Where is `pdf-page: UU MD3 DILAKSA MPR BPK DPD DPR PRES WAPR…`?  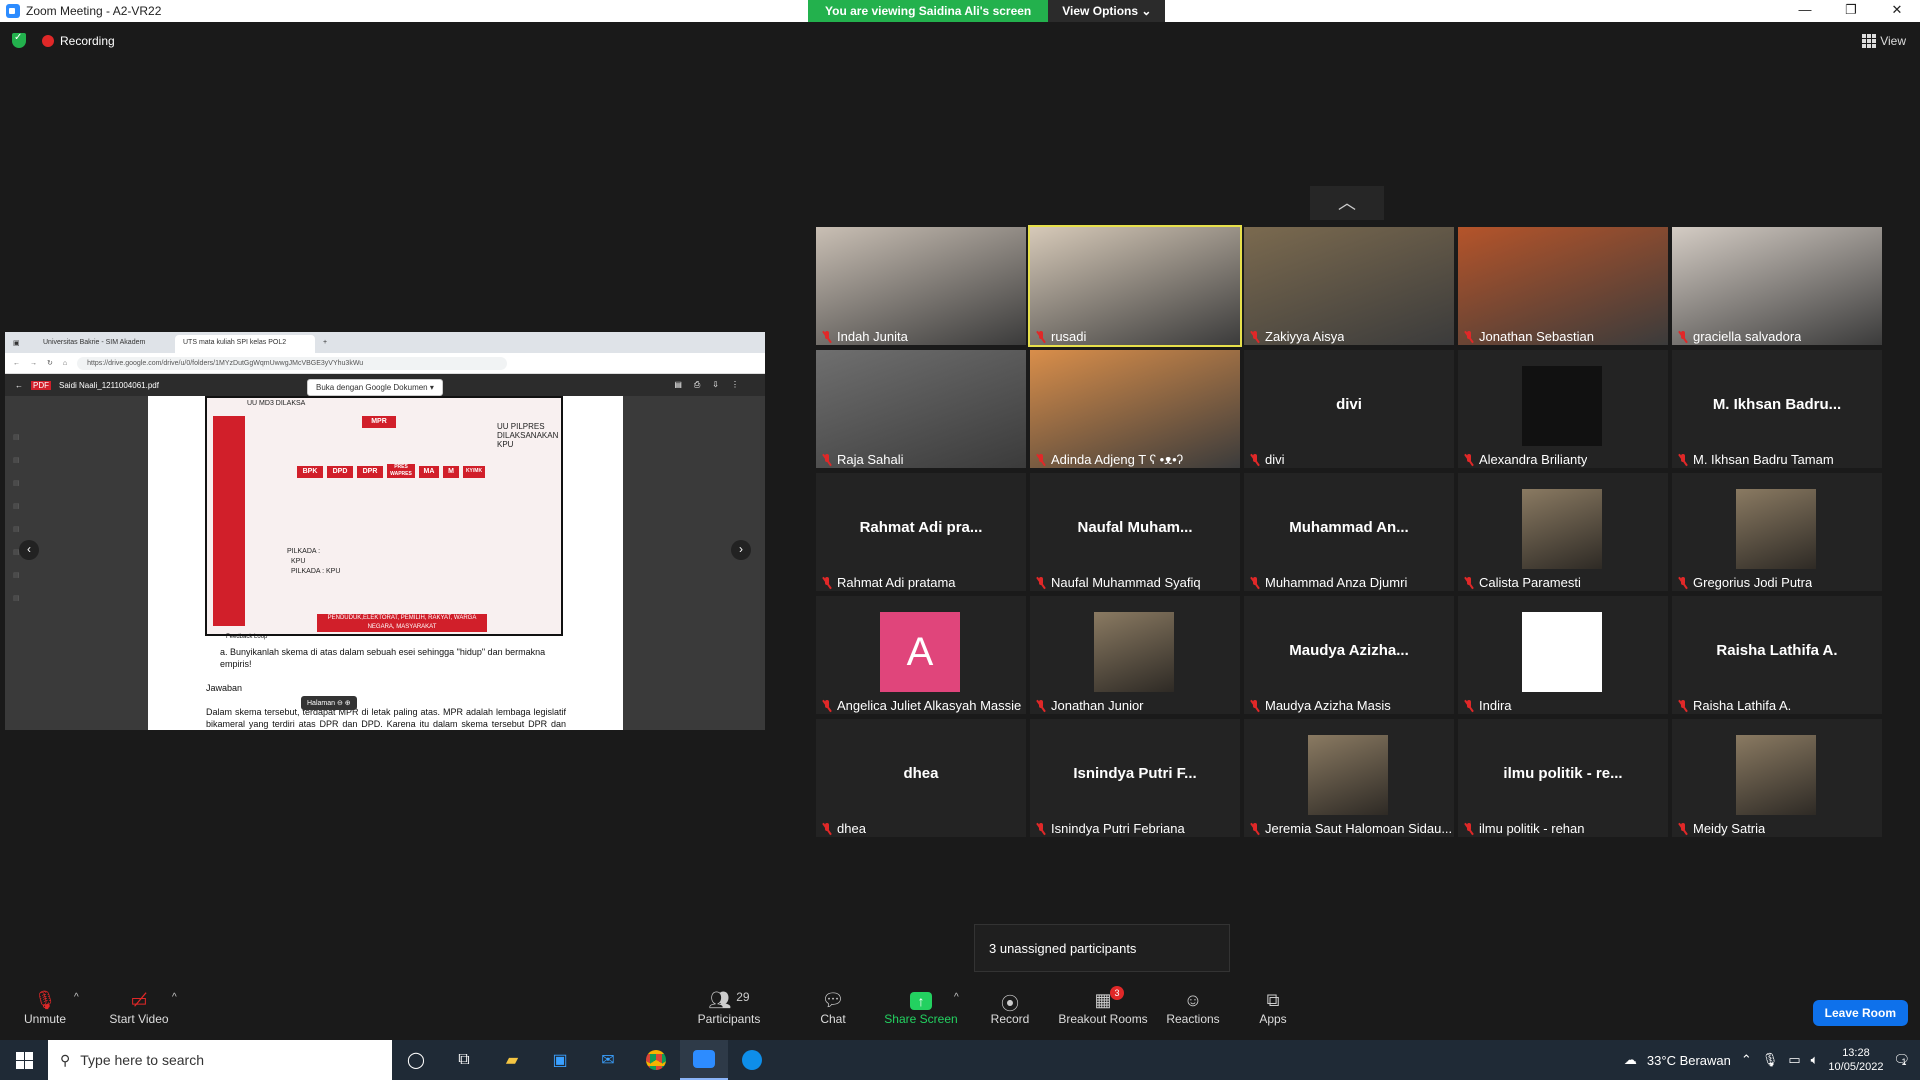 pdf-page: UU MD3 DILAKSA MPR BPK DPD DPR PRES WAPR… is located at coordinates (385, 563).